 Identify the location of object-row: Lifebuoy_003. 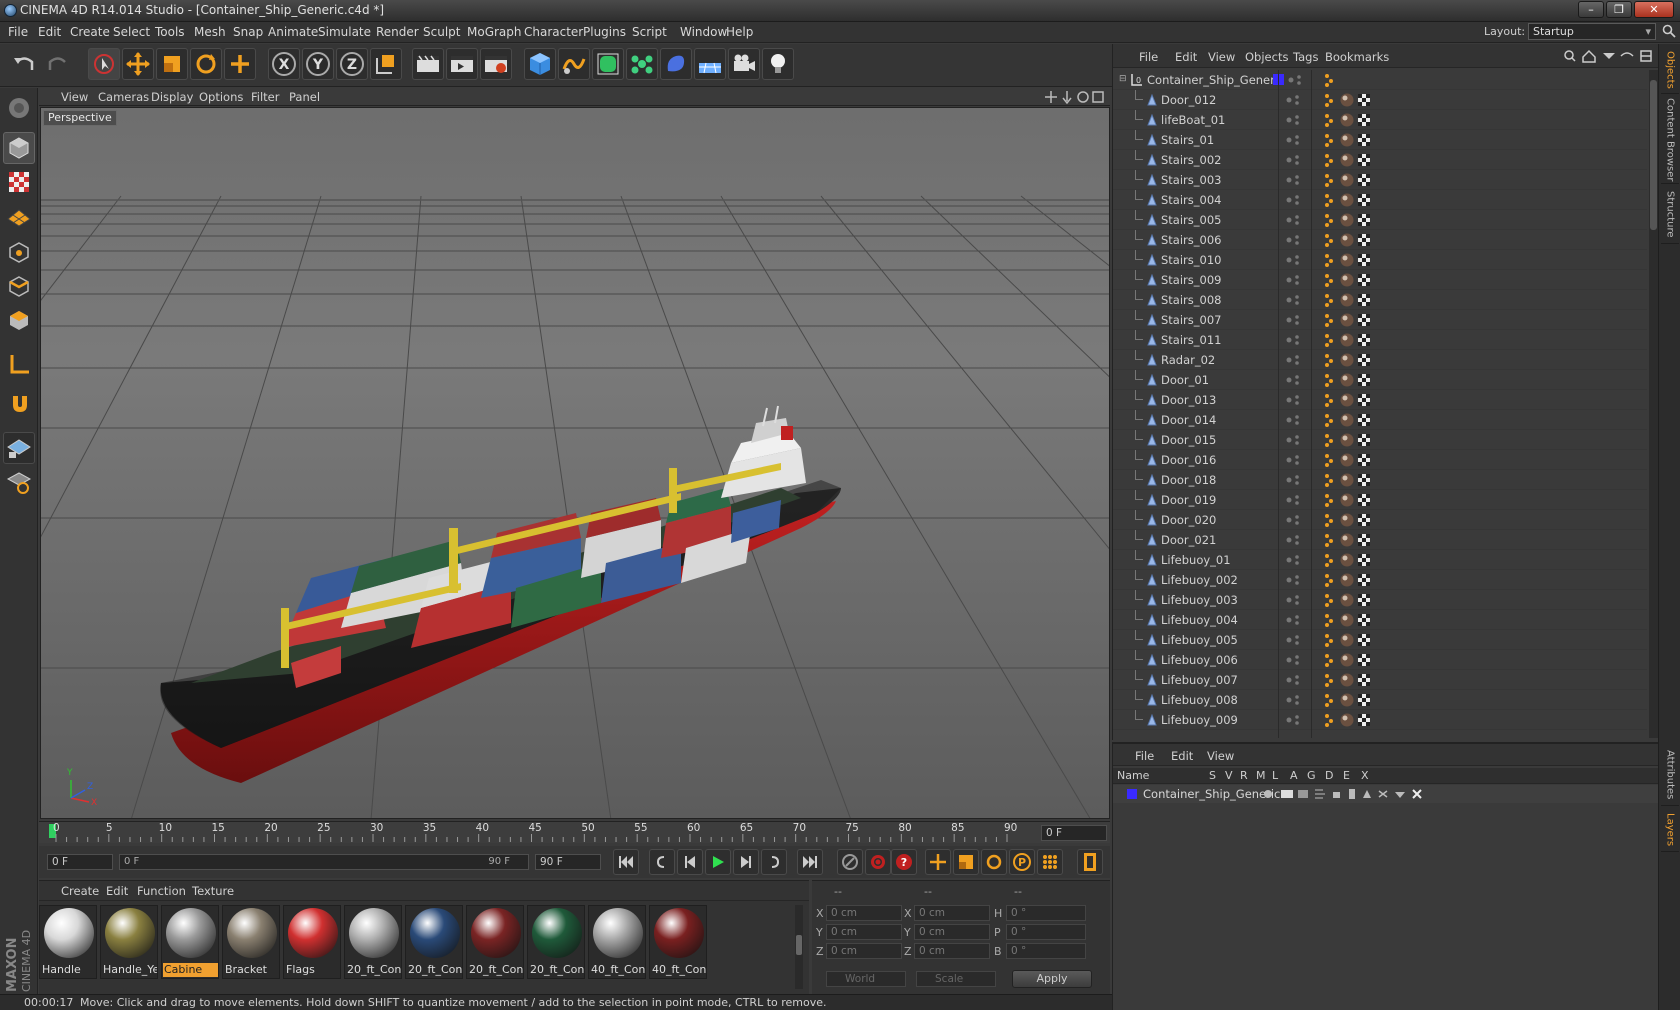
(1380, 600).